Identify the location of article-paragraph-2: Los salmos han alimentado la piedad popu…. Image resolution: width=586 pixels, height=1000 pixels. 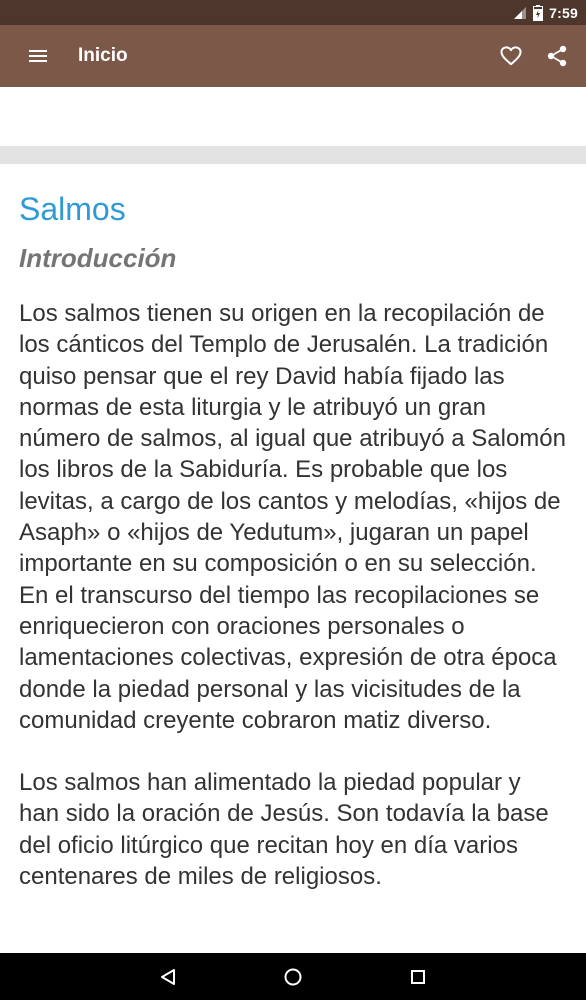
(284, 830).